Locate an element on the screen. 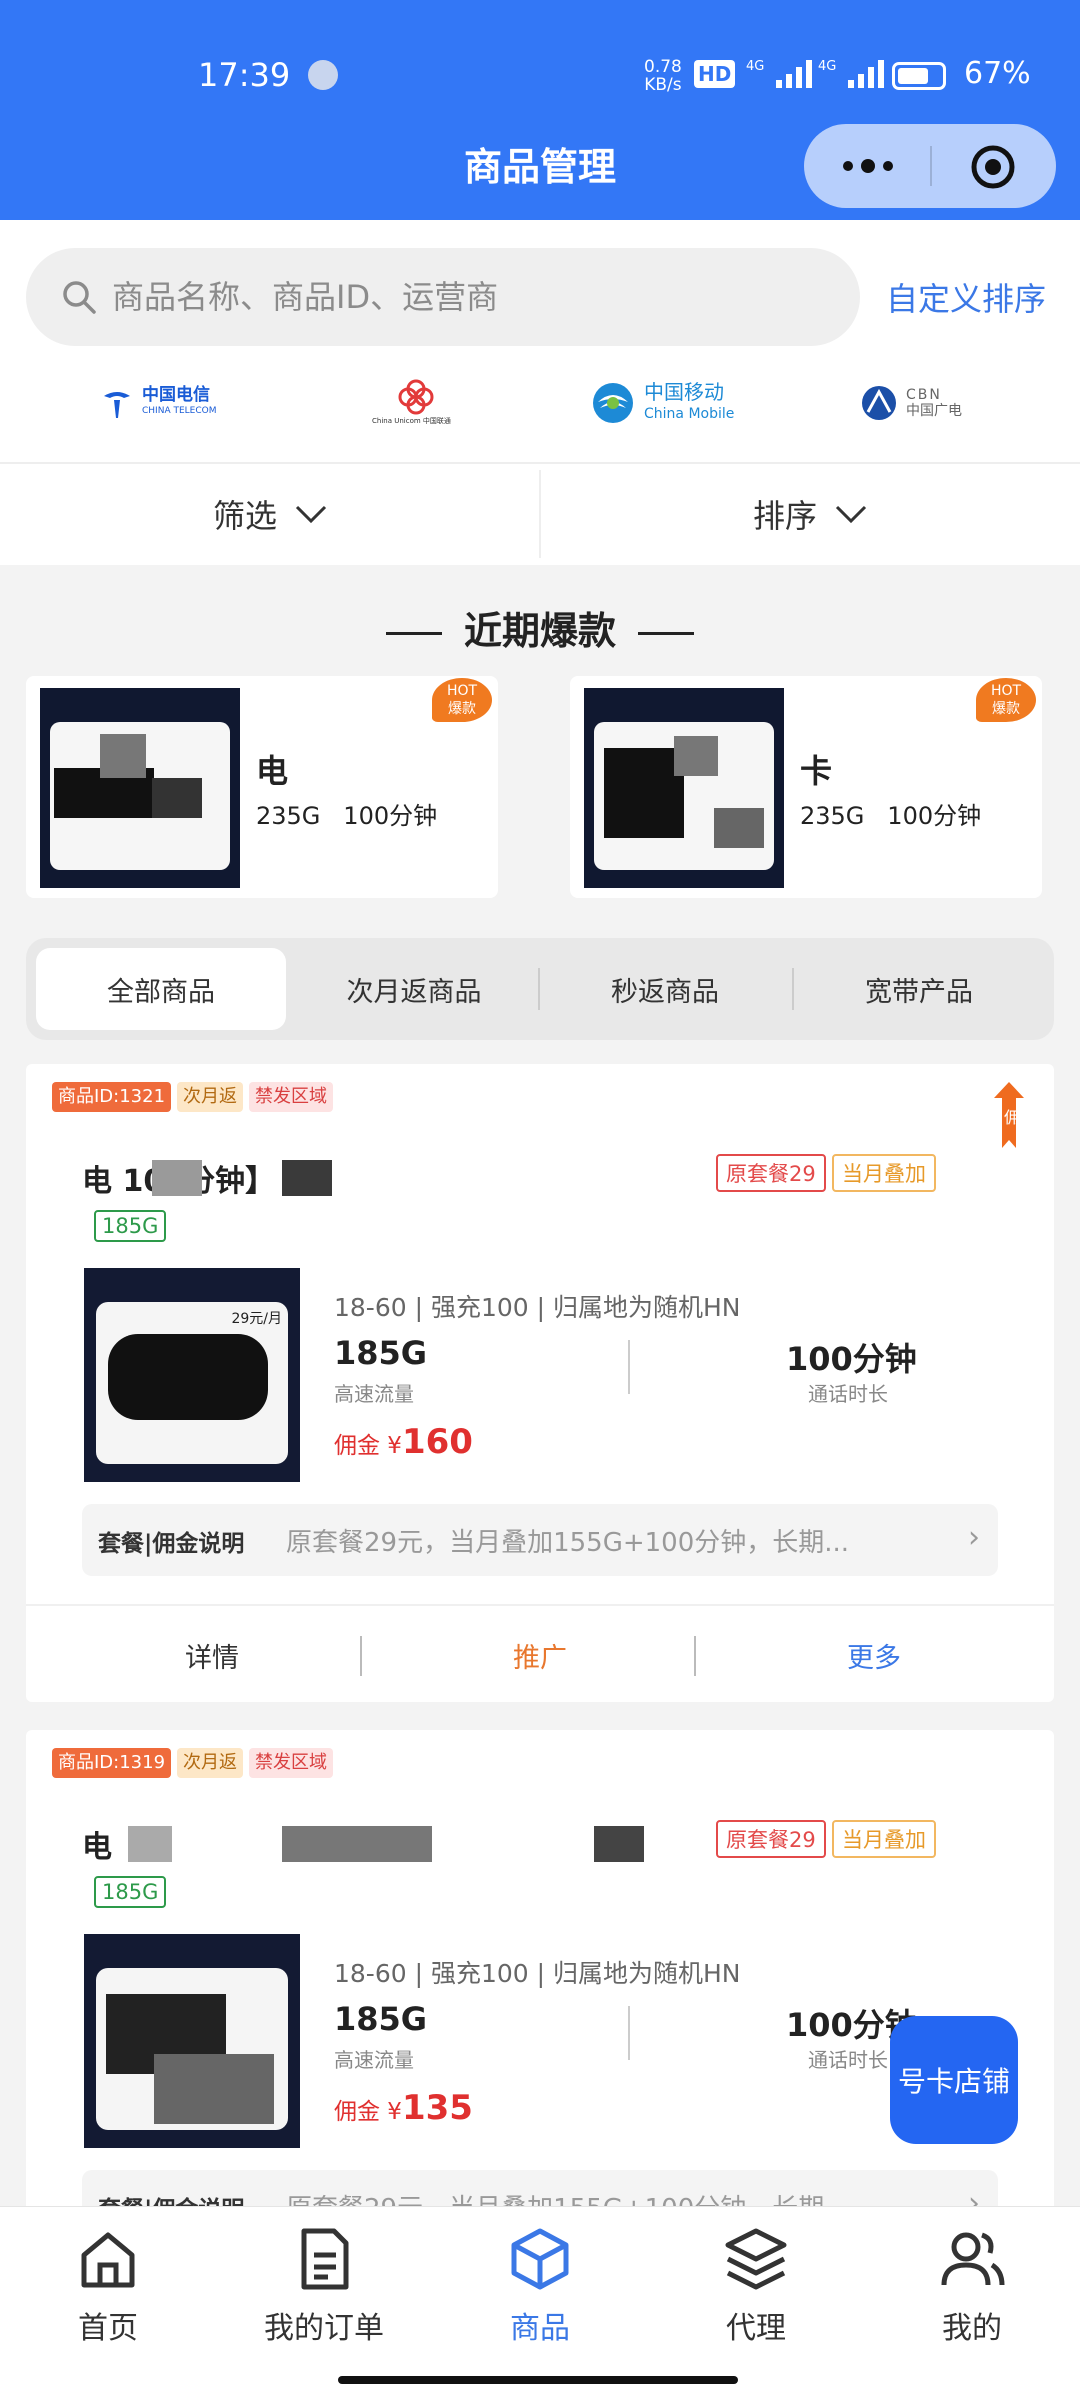  status-bar: 17:39 0.78 KB/s HD 4G 4G 67% is located at coordinates (540, 77).